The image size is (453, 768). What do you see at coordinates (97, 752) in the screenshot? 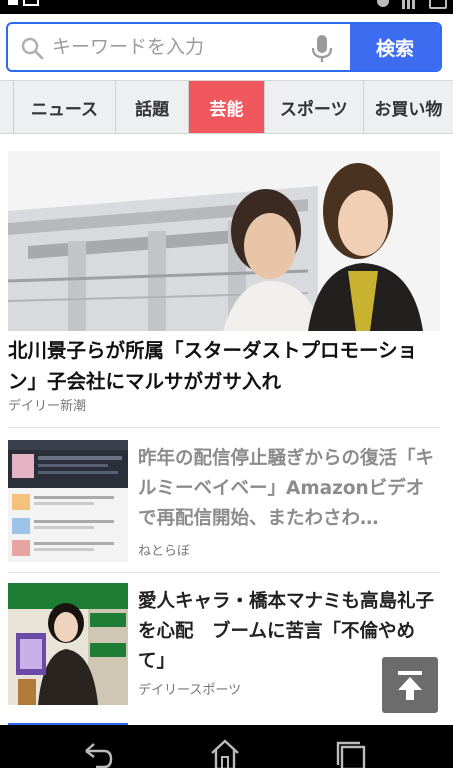
I see `back-icon` at bounding box center [97, 752].